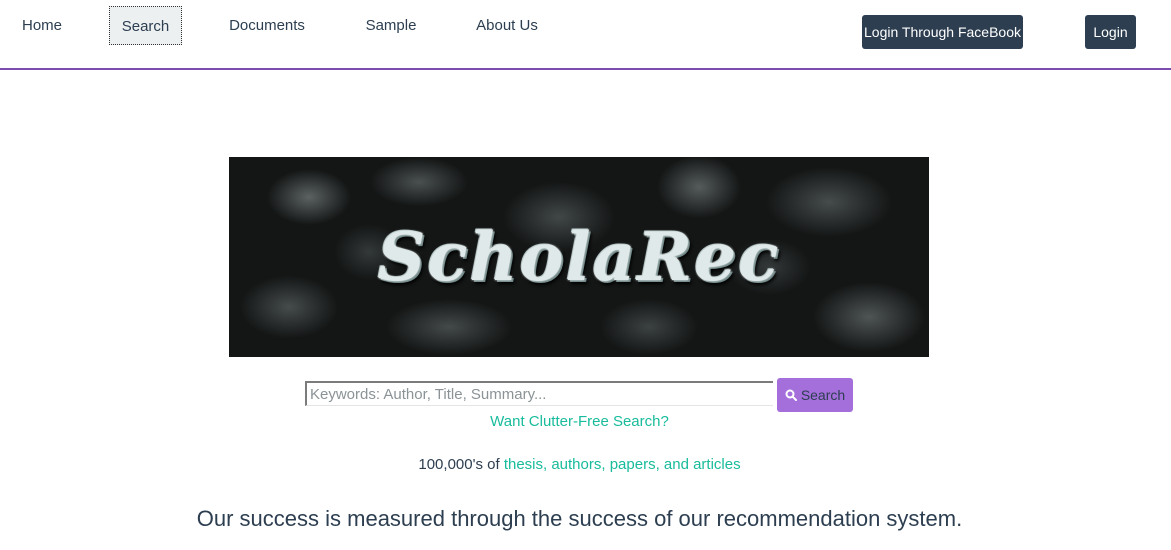  I want to click on clutter-free-search-link: Want Clutter-Free Search?, so click(579, 421).